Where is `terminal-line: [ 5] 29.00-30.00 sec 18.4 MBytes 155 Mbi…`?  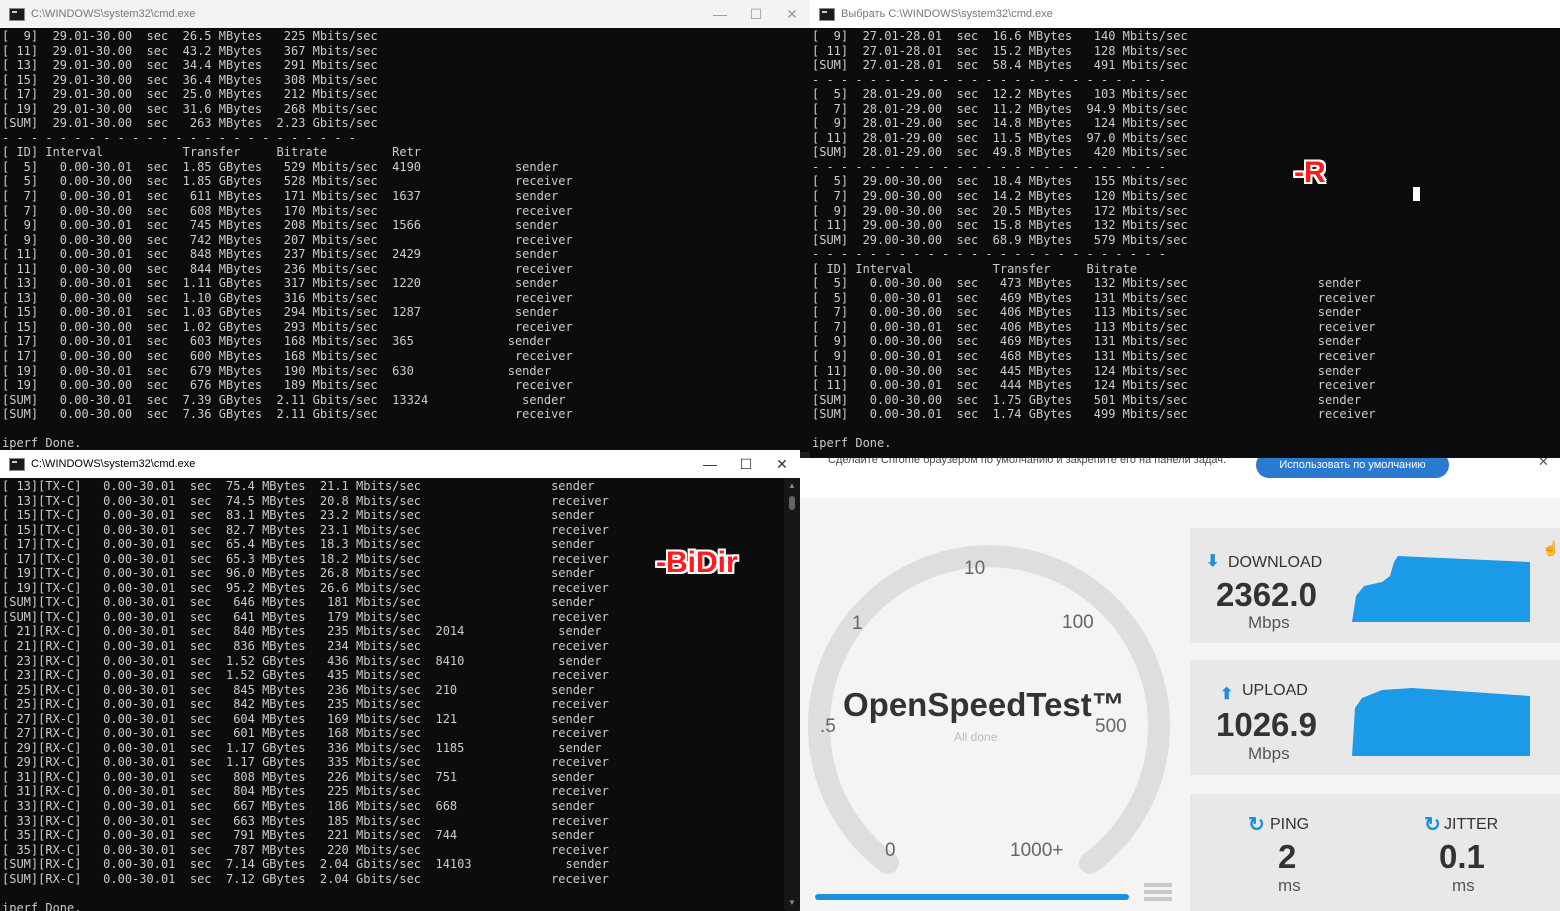 terminal-line: [ 5] 29.00-30.00 sec 18.4 MBytes 155 Mbi… is located at coordinates (1000, 181).